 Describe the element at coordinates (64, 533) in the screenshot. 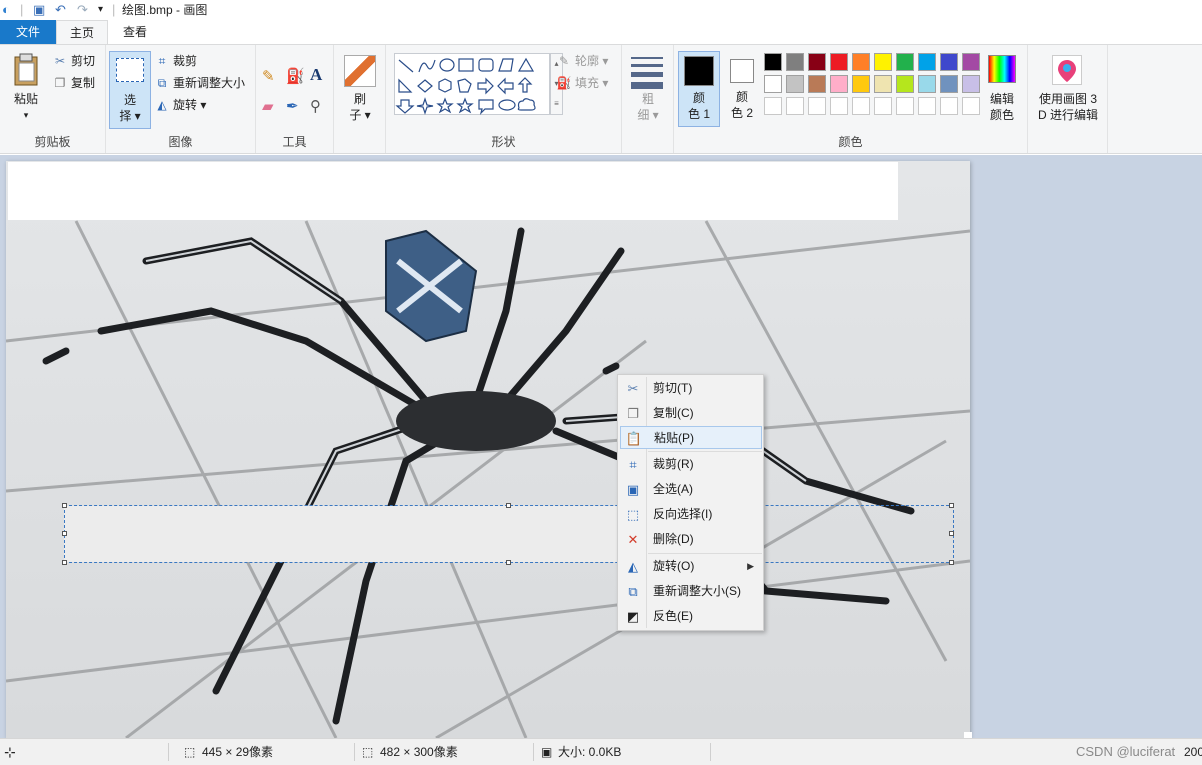

I see `selection-handle-w` at that location.